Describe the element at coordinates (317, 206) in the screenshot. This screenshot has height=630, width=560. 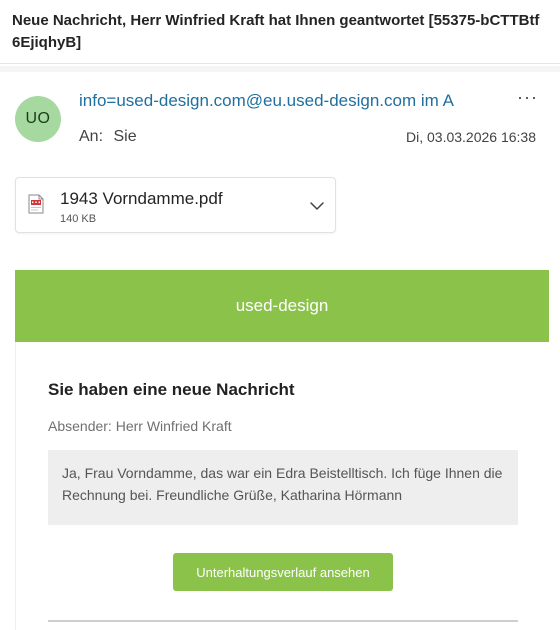
I see `chevron-down-icon` at that location.